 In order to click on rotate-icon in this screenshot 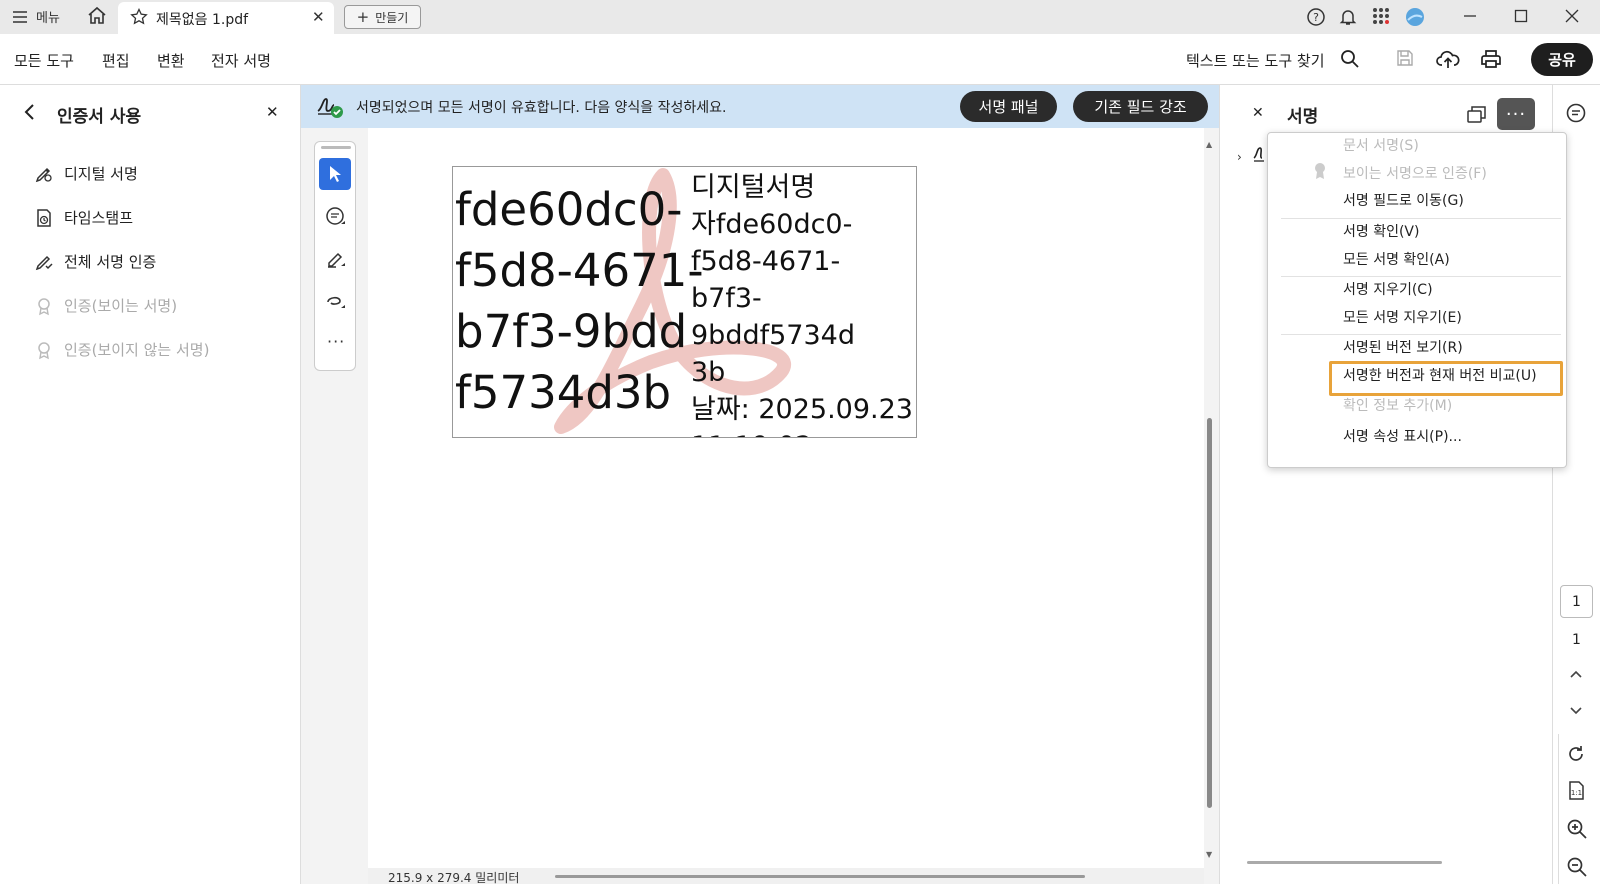, I will do `click(1576, 754)`.